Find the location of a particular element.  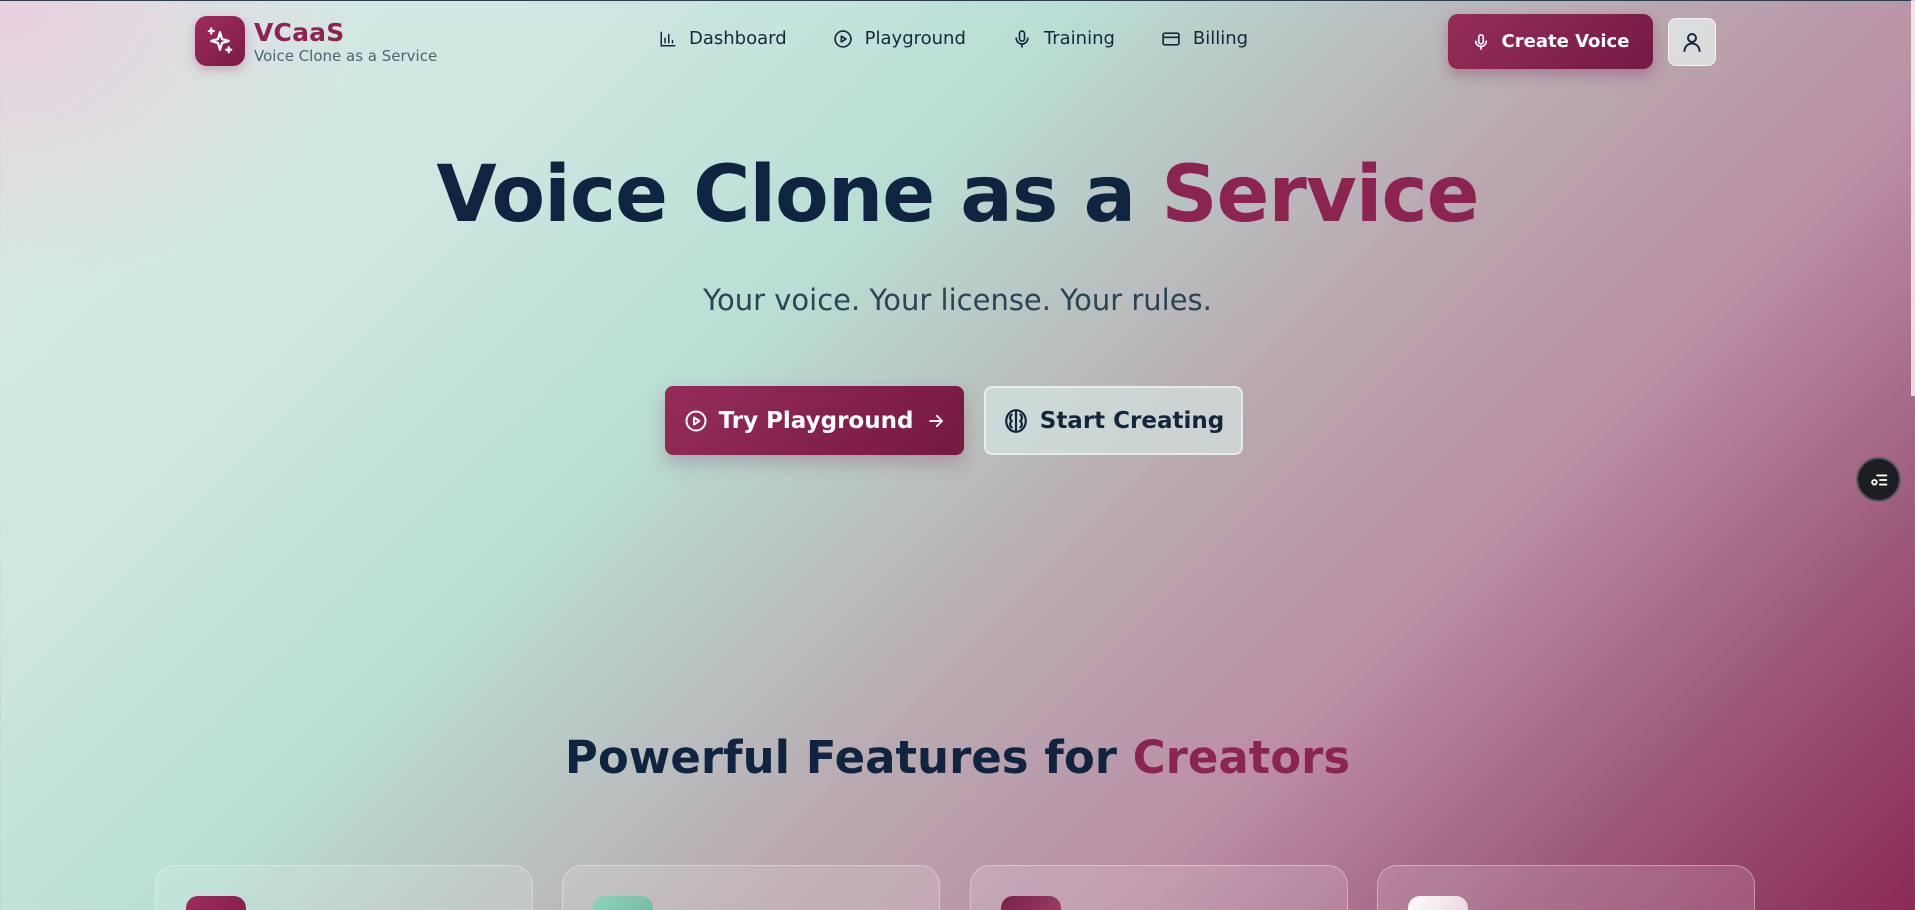

nav-item-dashboard: Dashboard is located at coordinates (723, 38).